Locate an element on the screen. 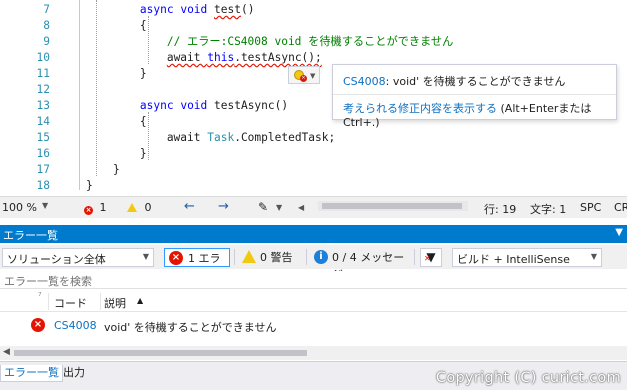 This screenshot has height=390, width=627. code-token: .CompletedTask; is located at coordinates (285, 137).